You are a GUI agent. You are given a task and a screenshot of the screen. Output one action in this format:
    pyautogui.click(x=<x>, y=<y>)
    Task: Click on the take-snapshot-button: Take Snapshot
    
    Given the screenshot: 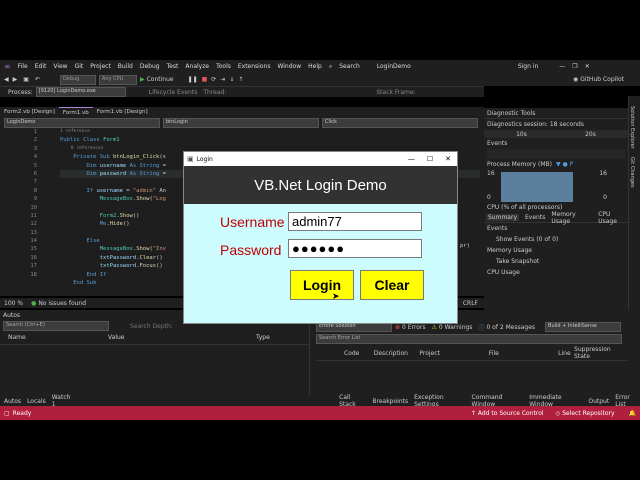 What is the action you would take?
    pyautogui.click(x=556, y=261)
    